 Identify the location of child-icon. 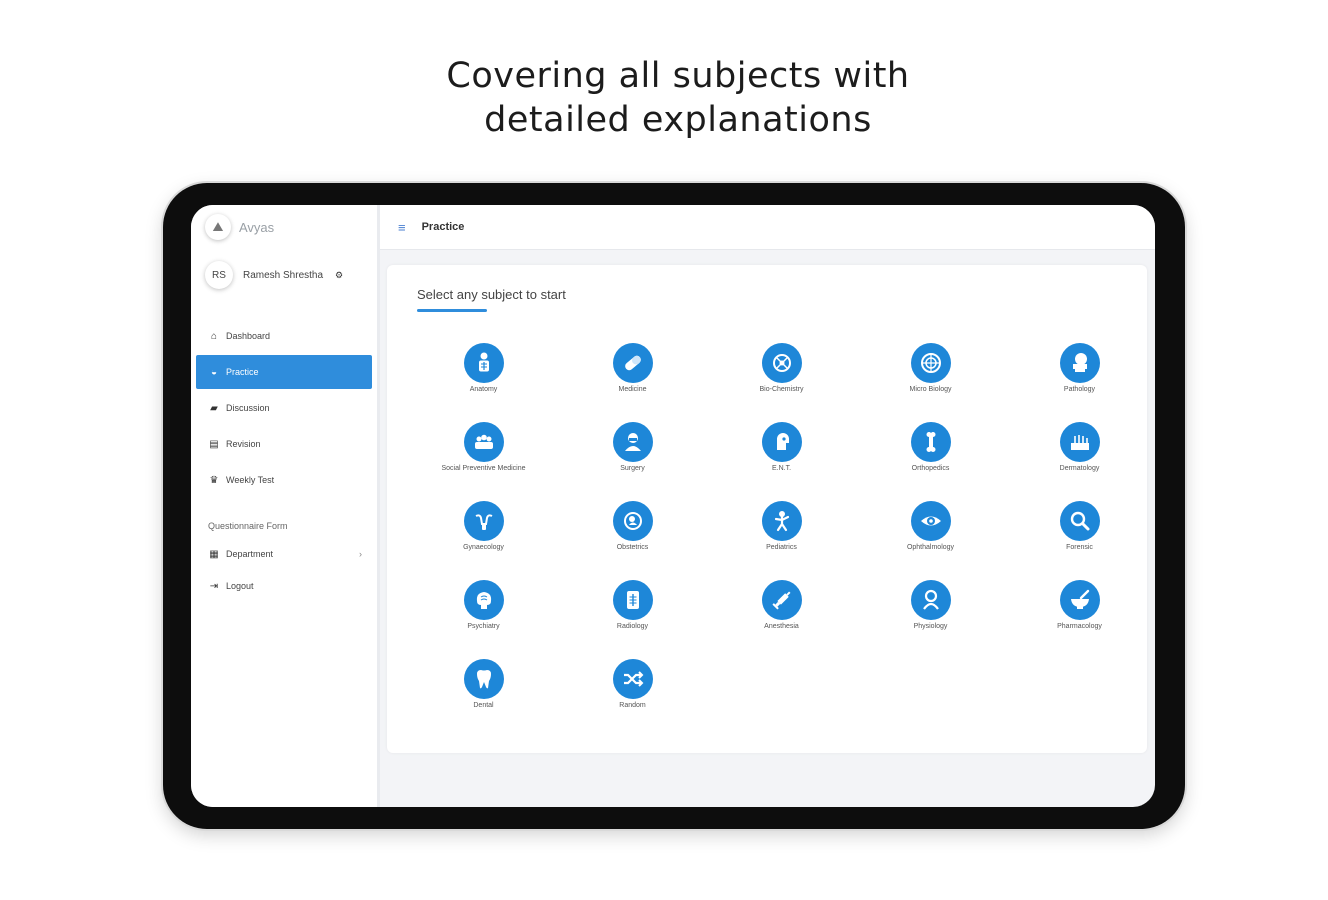
(781, 521).